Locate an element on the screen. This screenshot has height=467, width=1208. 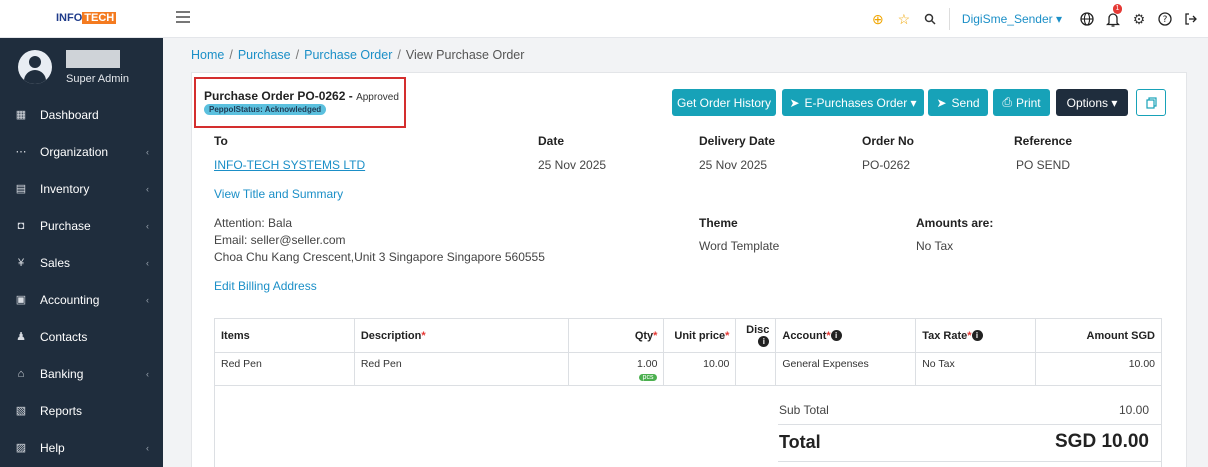
sidebar-item-inventory: ▤ Inventory ‹ is located at coordinates (81, 188).